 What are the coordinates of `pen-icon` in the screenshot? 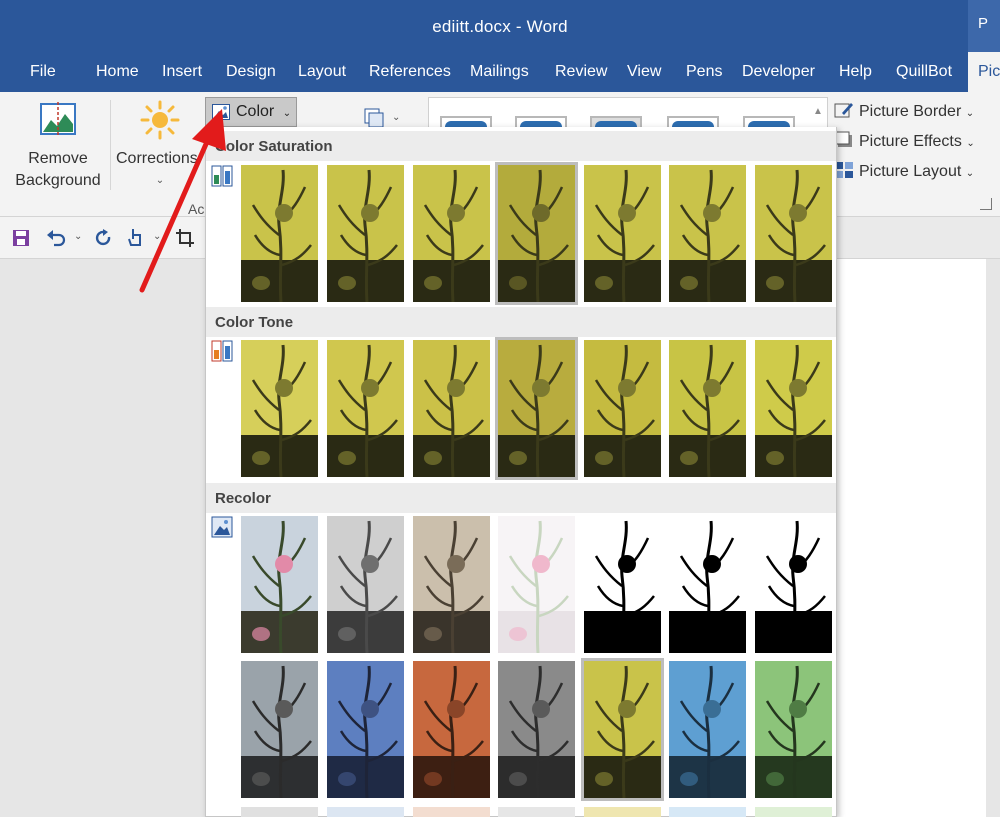 It's located at (843, 110).